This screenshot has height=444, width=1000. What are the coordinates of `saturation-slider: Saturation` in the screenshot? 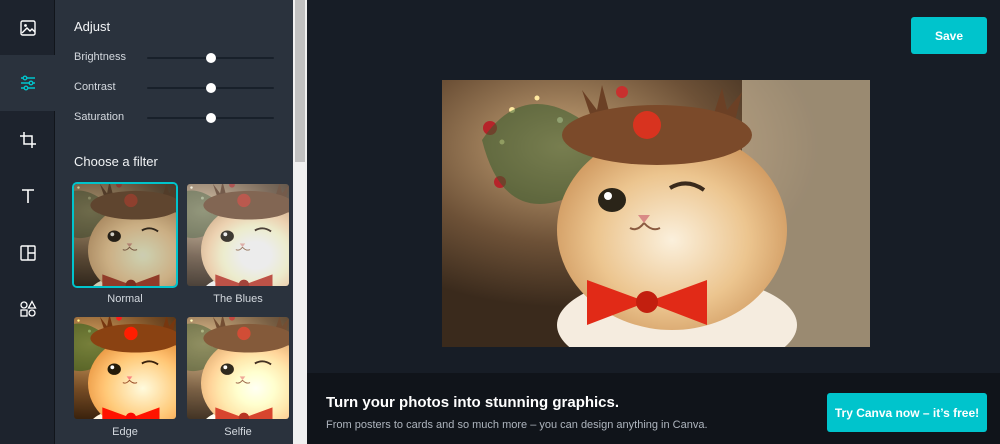 It's located at (176, 118).